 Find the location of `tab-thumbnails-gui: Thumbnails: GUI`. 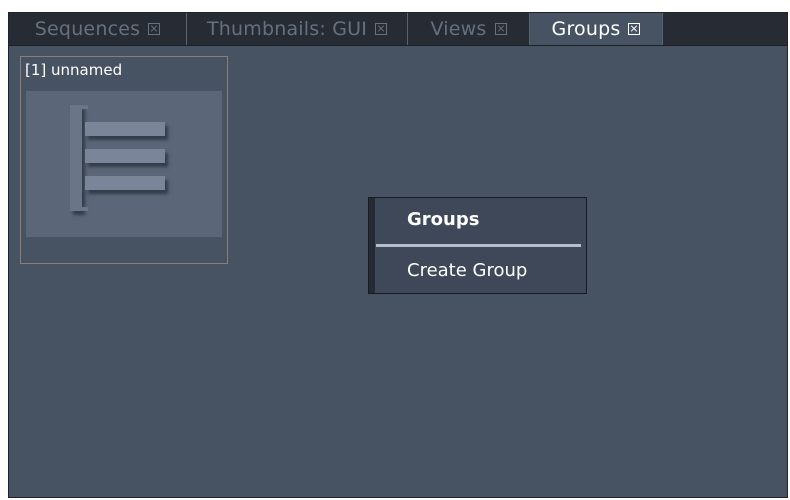

tab-thumbnails-gui: Thumbnails: GUI is located at coordinates (297, 29).